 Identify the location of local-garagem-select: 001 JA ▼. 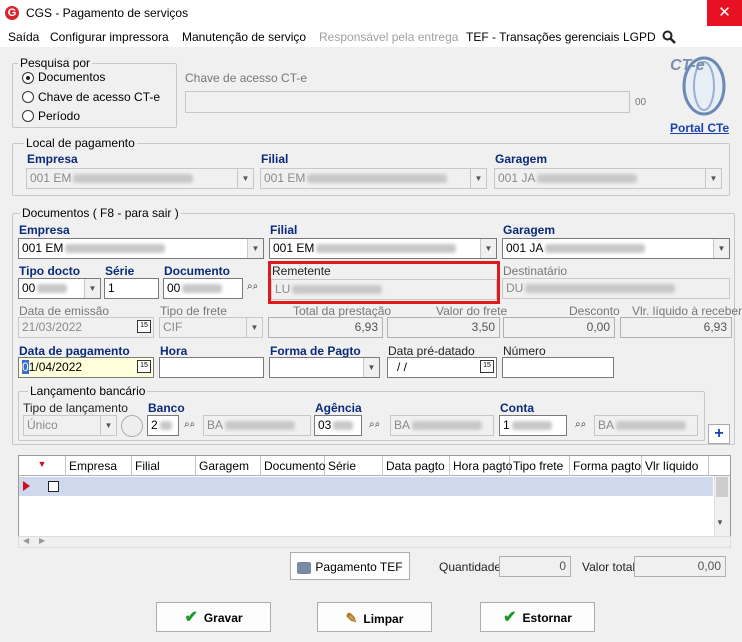
(608, 178).